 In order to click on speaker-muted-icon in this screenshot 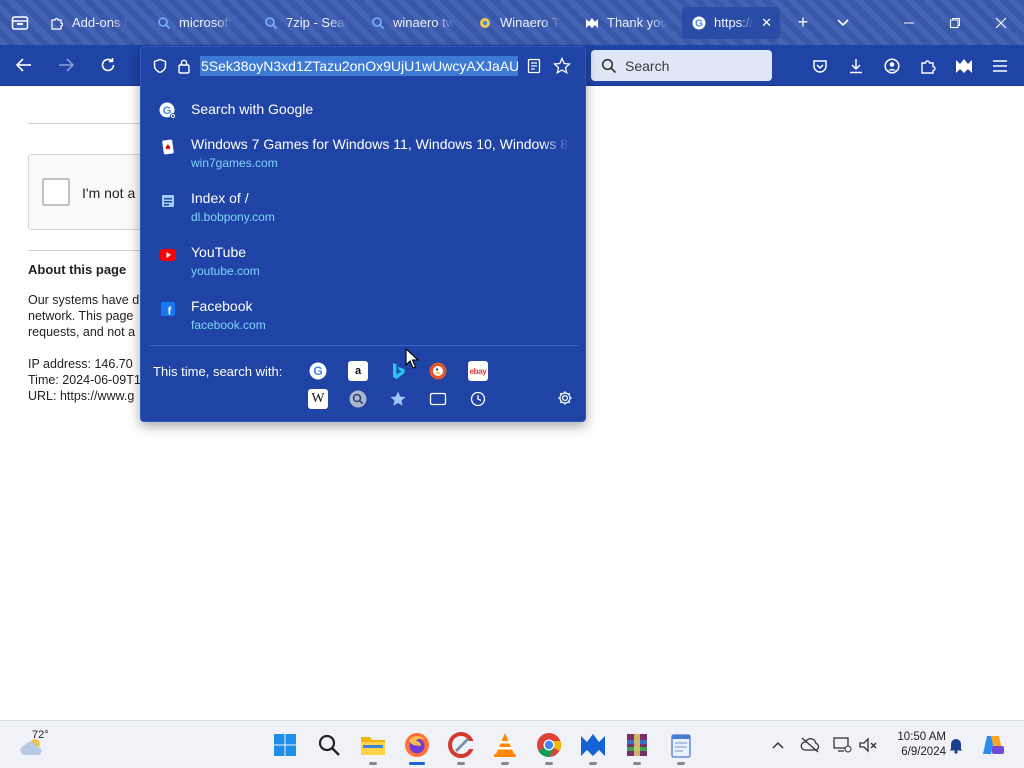, I will do `click(868, 745)`.